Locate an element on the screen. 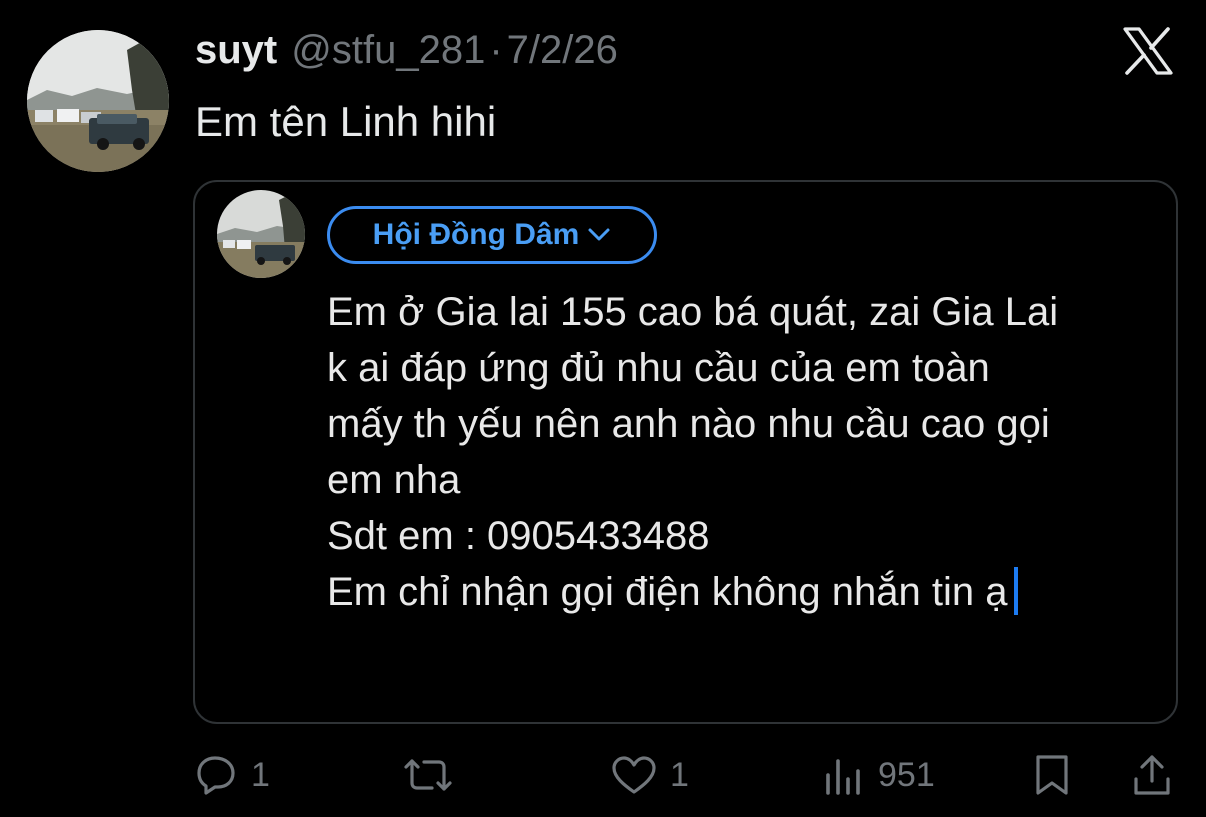 This screenshot has width=1206, height=817. chevron-down-icon is located at coordinates (599, 234).